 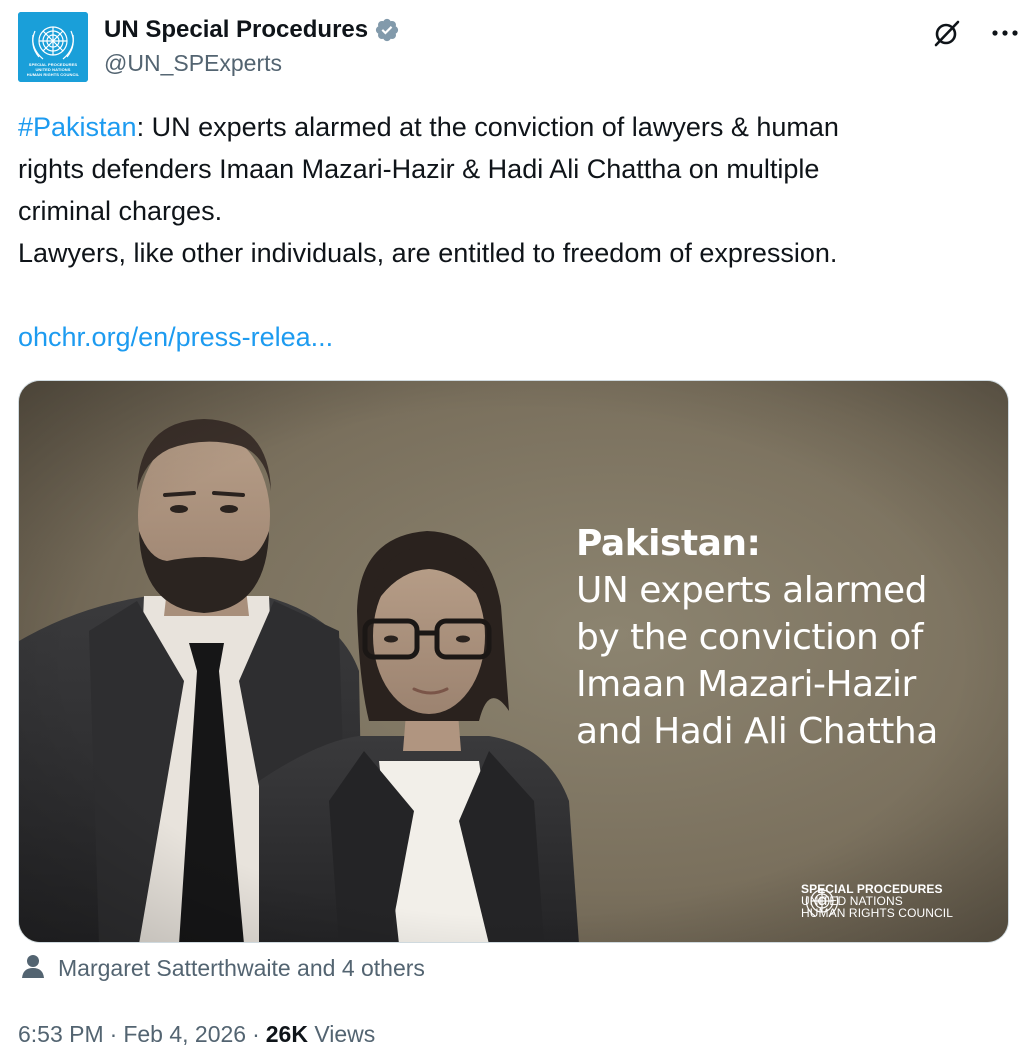 What do you see at coordinates (345, 1034) in the screenshot?
I see `views-label: Views` at bounding box center [345, 1034].